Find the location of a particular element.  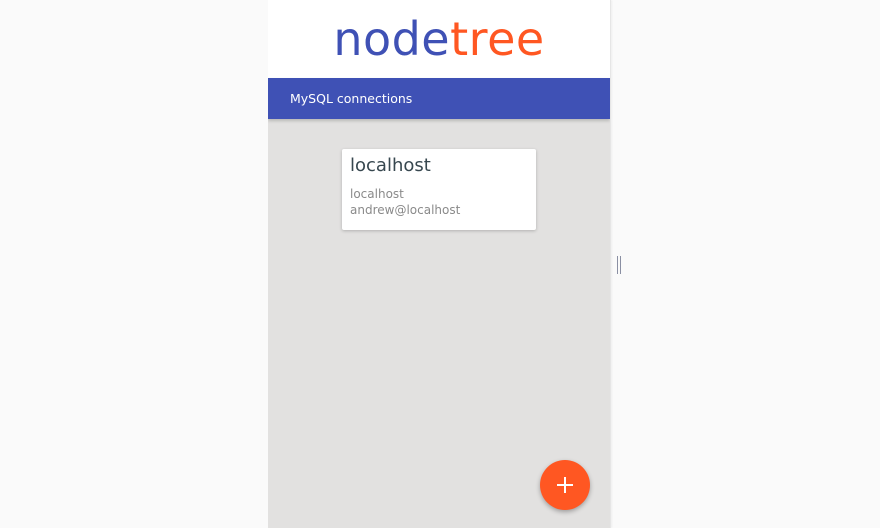

nodetree-logo: nodetree is located at coordinates (438, 39).